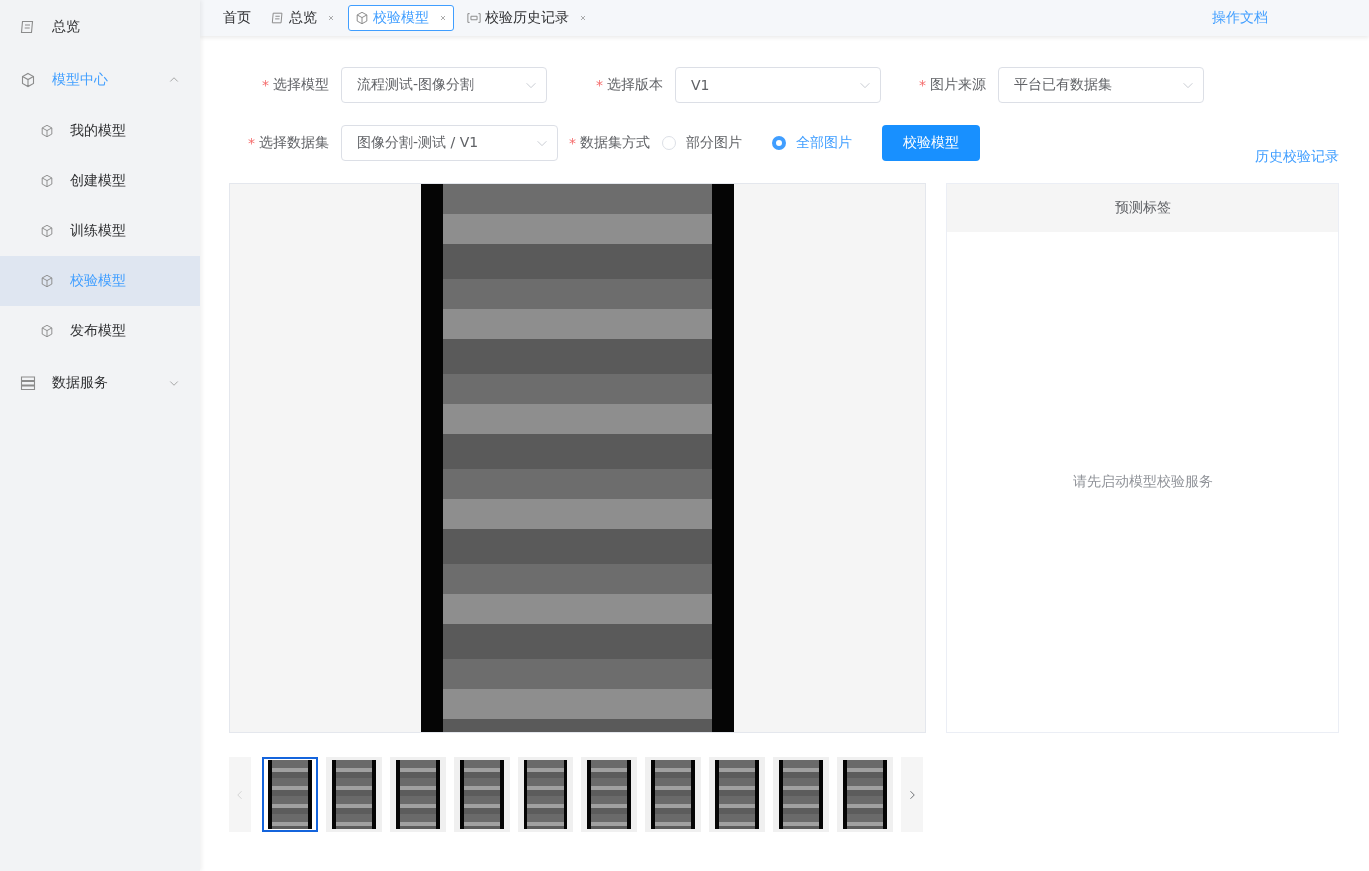 The width and height of the screenshot is (1369, 871). What do you see at coordinates (100, 26) in the screenshot?
I see `sidebar-item: 总览` at bounding box center [100, 26].